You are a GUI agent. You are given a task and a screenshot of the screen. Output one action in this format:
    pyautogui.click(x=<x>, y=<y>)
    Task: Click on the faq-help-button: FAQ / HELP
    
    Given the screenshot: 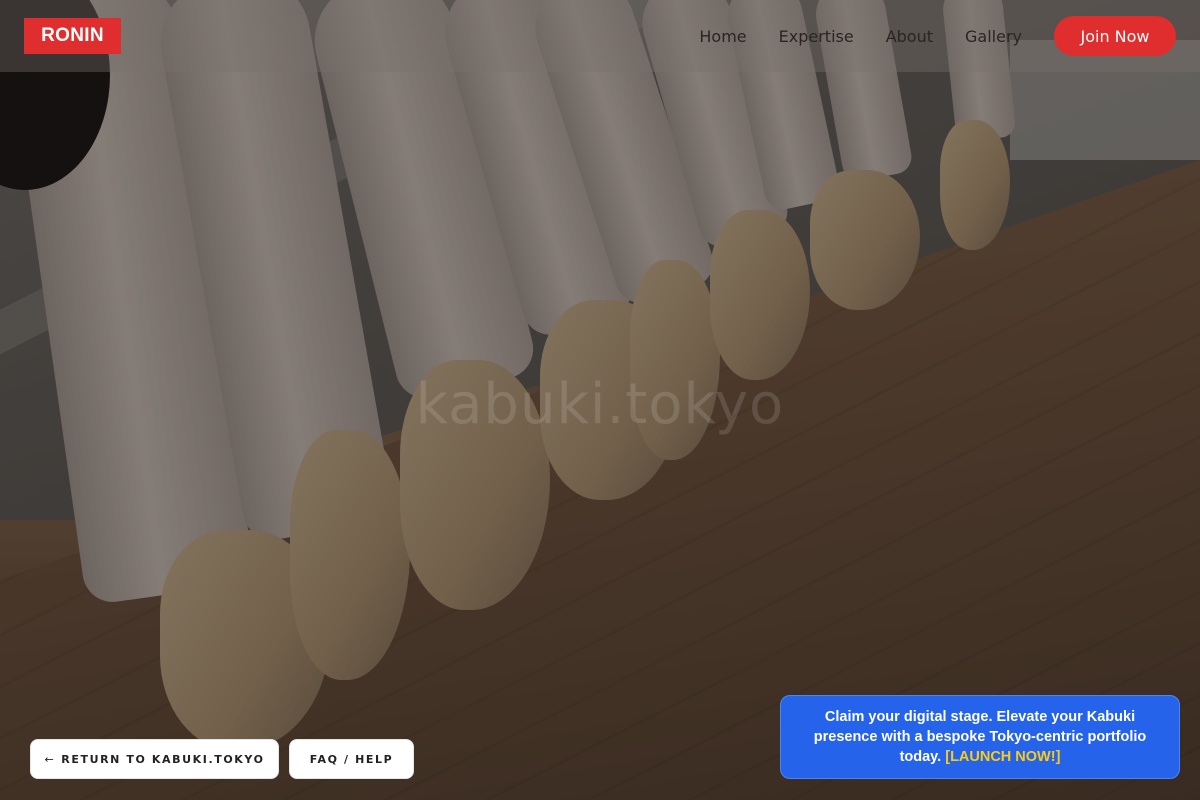 What is the action you would take?
    pyautogui.click(x=351, y=759)
    